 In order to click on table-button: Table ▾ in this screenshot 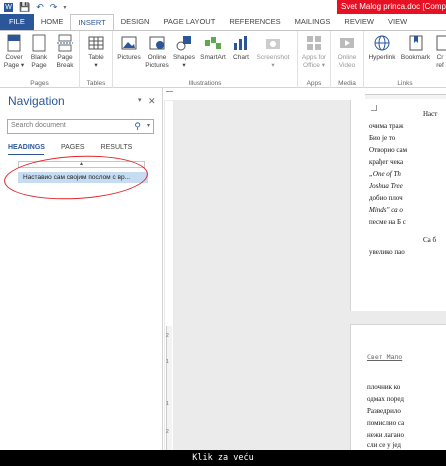, I will do `click(96, 52)`.